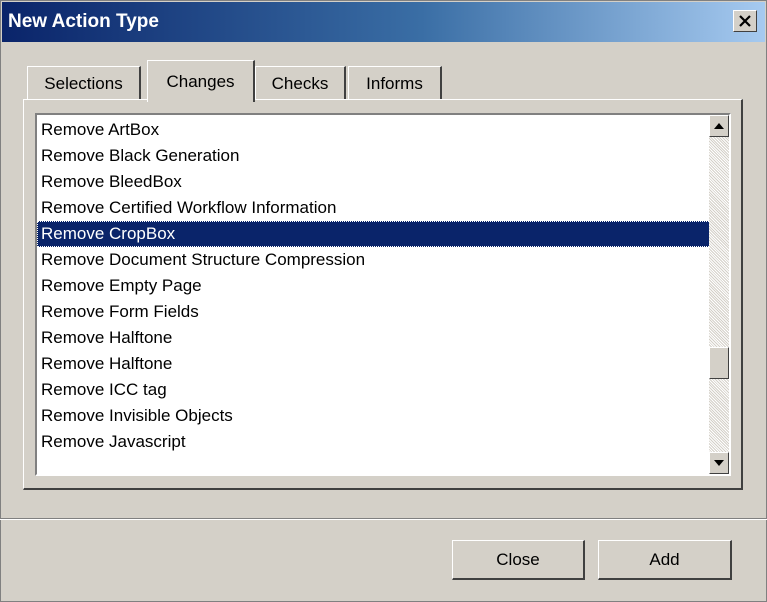  I want to click on tab-changes: Changes, so click(201, 81).